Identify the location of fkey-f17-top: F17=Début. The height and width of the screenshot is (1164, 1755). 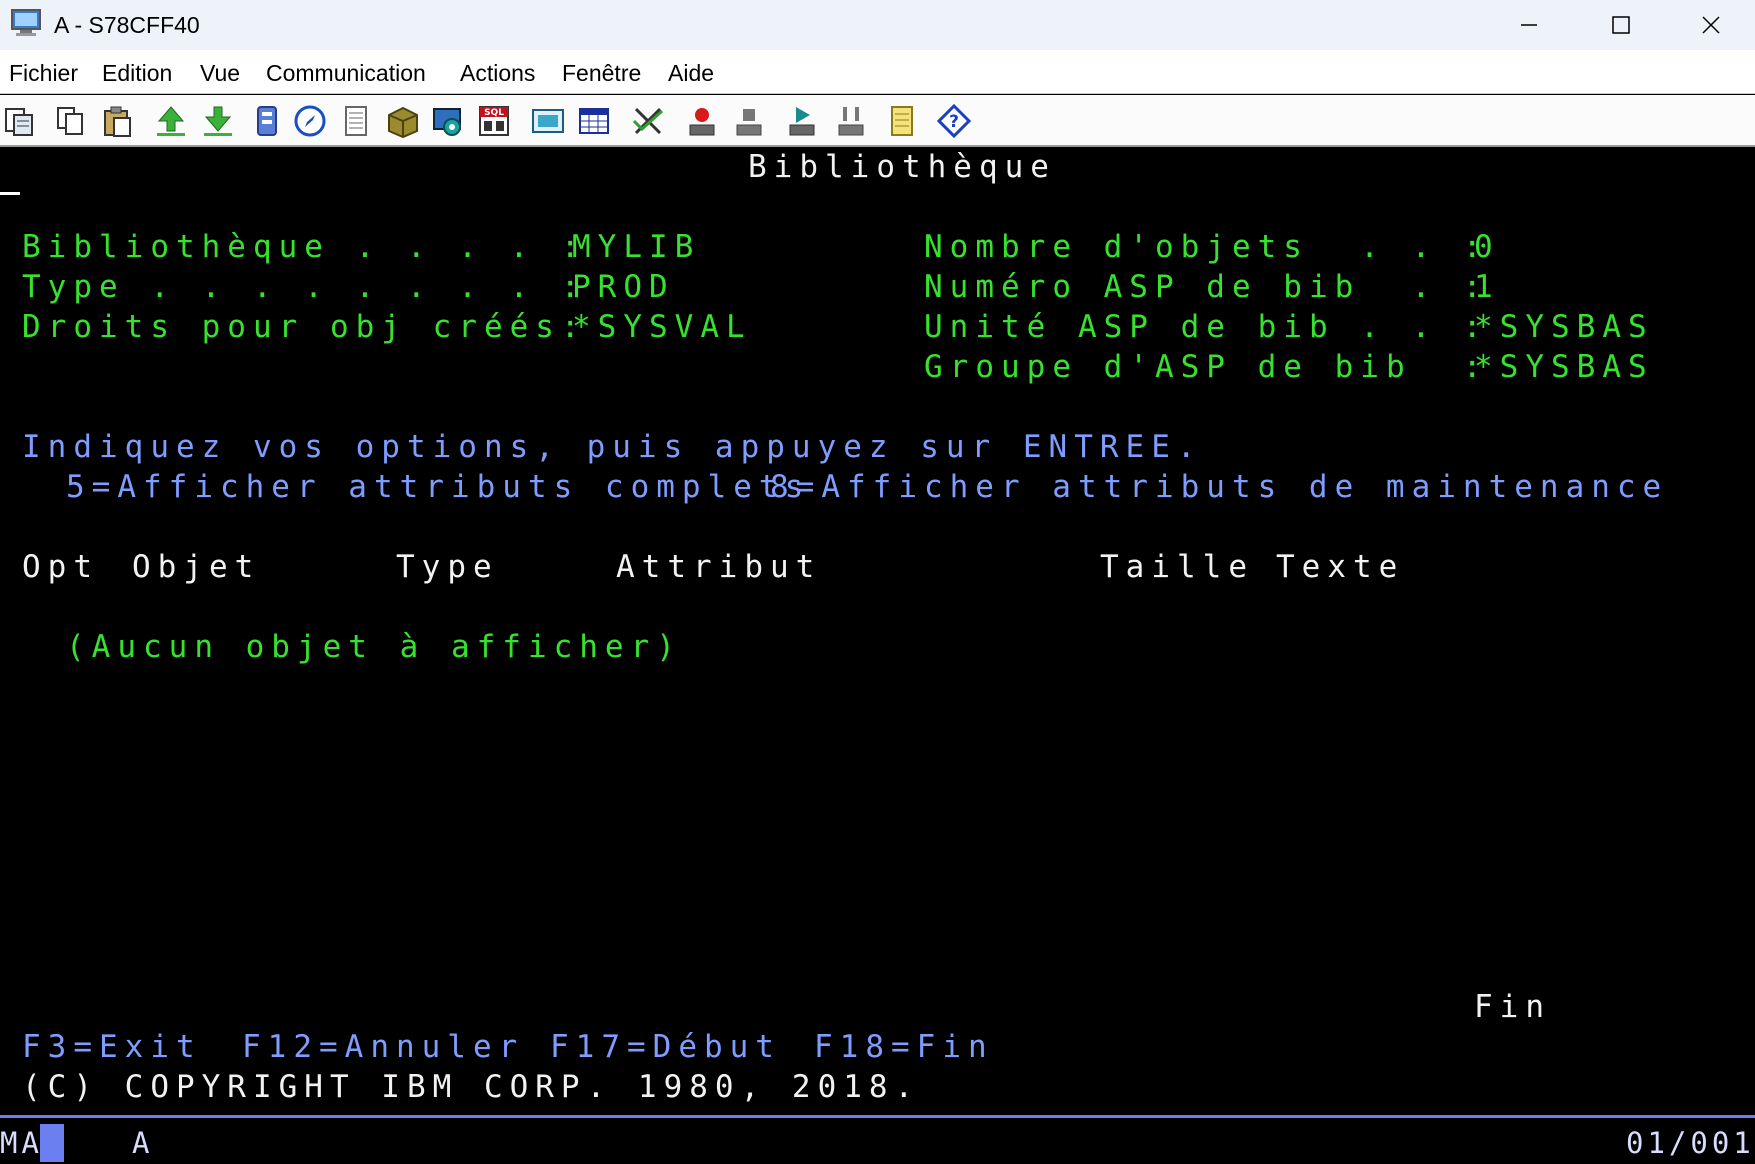
(665, 1047).